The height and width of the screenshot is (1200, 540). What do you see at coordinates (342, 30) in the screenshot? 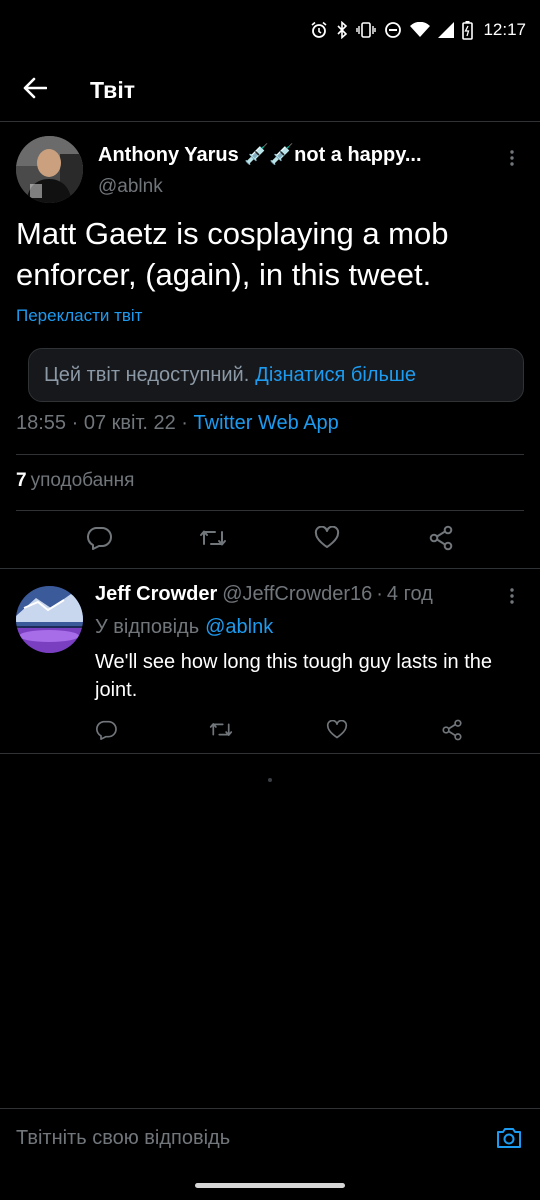
I see `bluetooth-icon` at bounding box center [342, 30].